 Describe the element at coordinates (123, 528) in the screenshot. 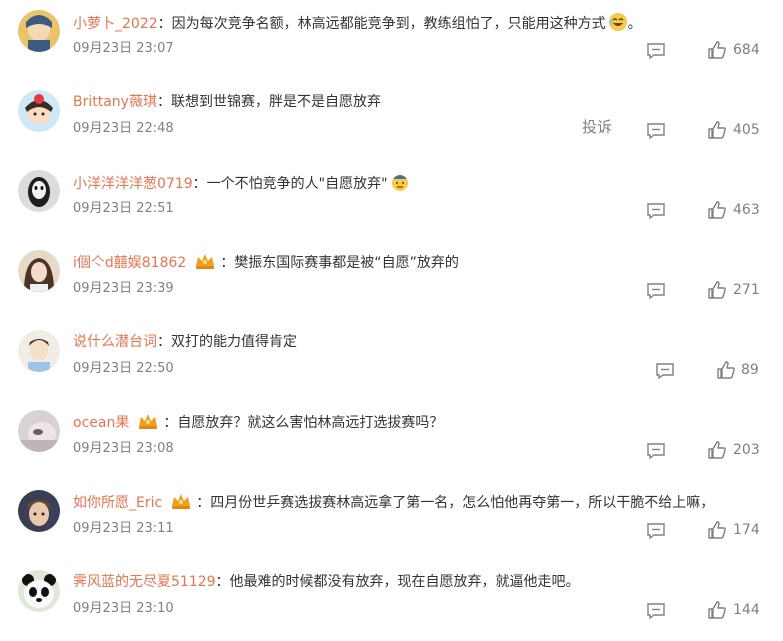

I see `comment-time: 09月23日 23:11` at that location.